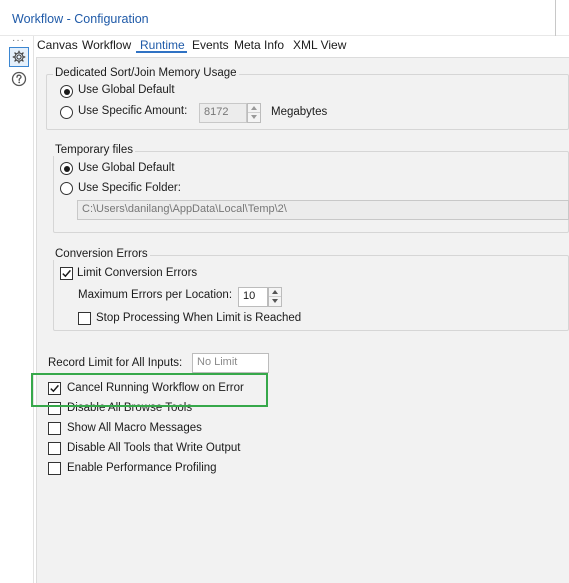  I want to click on memory-amount-stepper, so click(254, 113).